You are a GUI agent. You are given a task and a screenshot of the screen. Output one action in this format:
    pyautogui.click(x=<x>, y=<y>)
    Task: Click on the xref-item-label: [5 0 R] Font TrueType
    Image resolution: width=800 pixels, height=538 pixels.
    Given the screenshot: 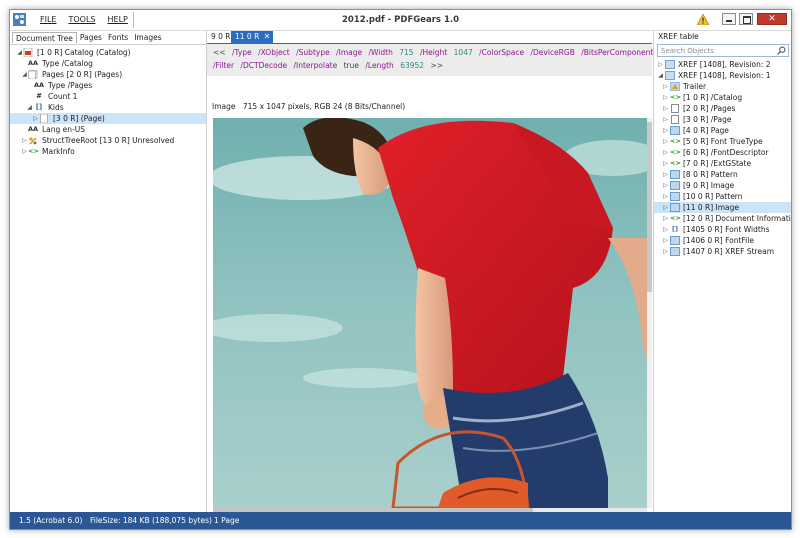 What is the action you would take?
    pyautogui.click(x=723, y=141)
    